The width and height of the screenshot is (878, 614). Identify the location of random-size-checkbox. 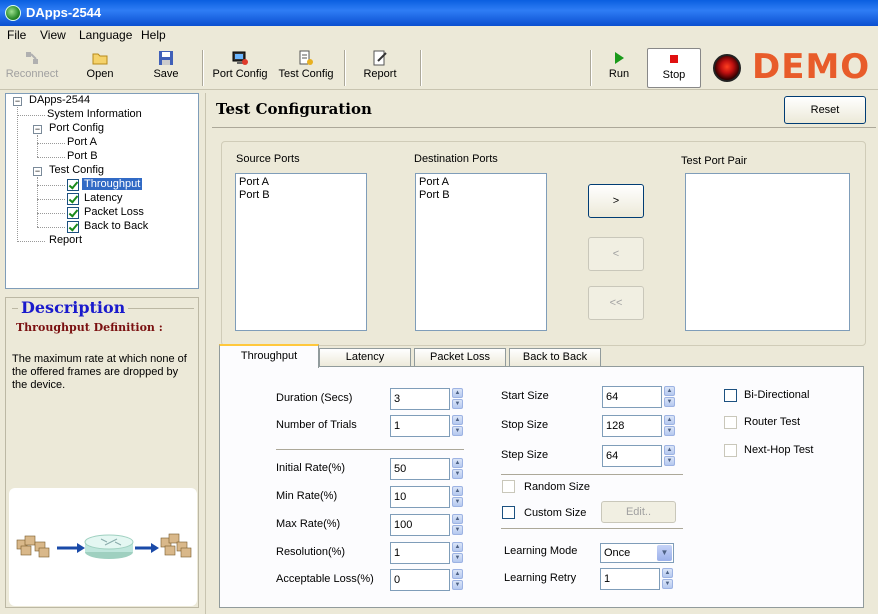
(508, 486).